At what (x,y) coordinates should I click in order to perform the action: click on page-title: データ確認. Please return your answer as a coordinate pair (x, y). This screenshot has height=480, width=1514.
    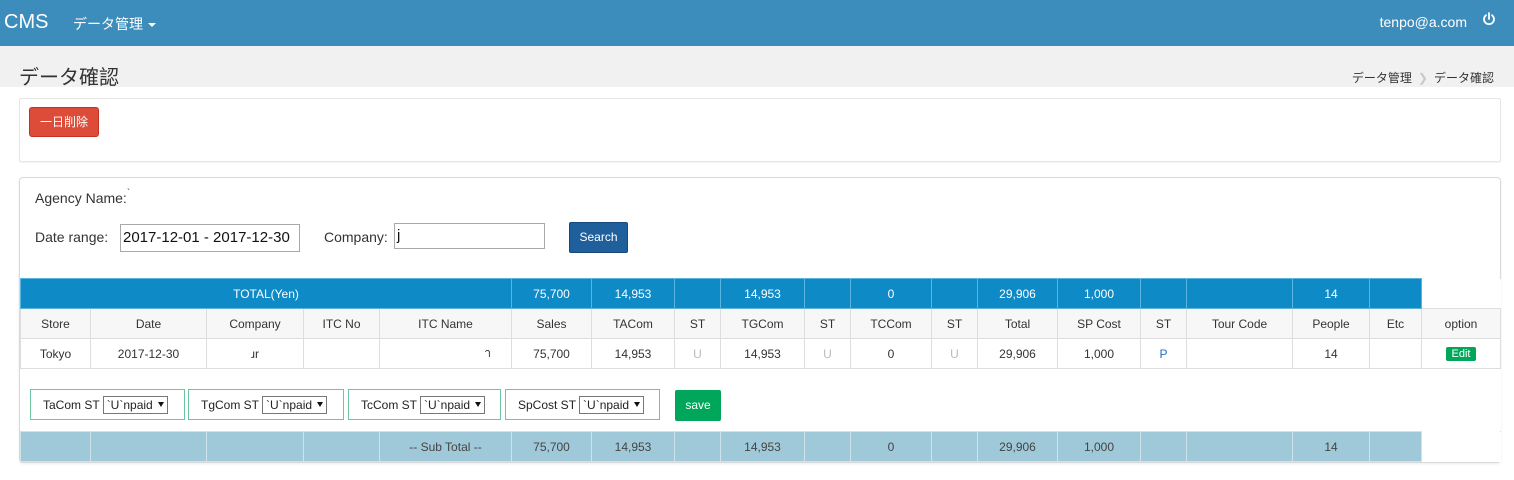
    Looking at the image, I should click on (69, 78).